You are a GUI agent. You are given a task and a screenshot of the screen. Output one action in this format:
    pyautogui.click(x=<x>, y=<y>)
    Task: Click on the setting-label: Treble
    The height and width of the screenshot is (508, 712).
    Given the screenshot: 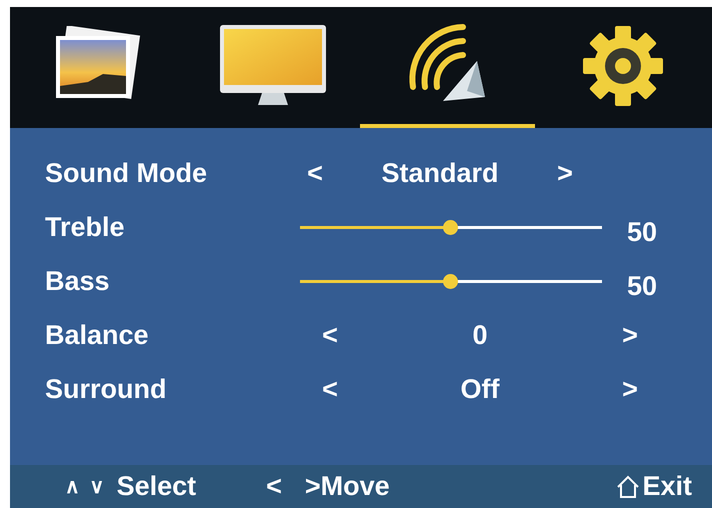 What is the action you would take?
    pyautogui.click(x=85, y=227)
    